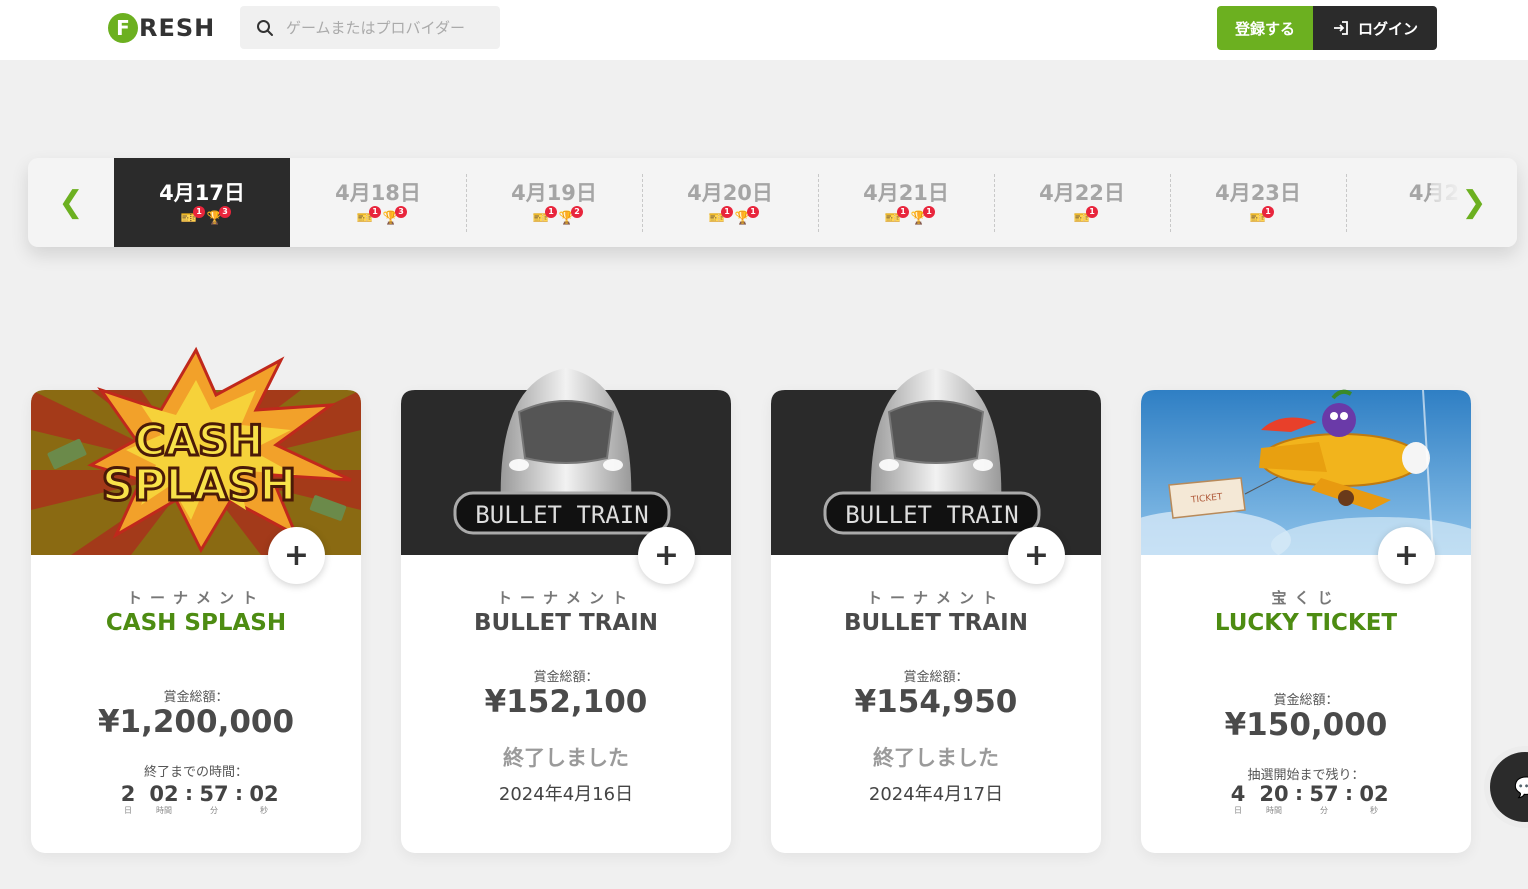 This screenshot has height=889, width=1528. I want to click on logo-text: RESH, so click(177, 28).